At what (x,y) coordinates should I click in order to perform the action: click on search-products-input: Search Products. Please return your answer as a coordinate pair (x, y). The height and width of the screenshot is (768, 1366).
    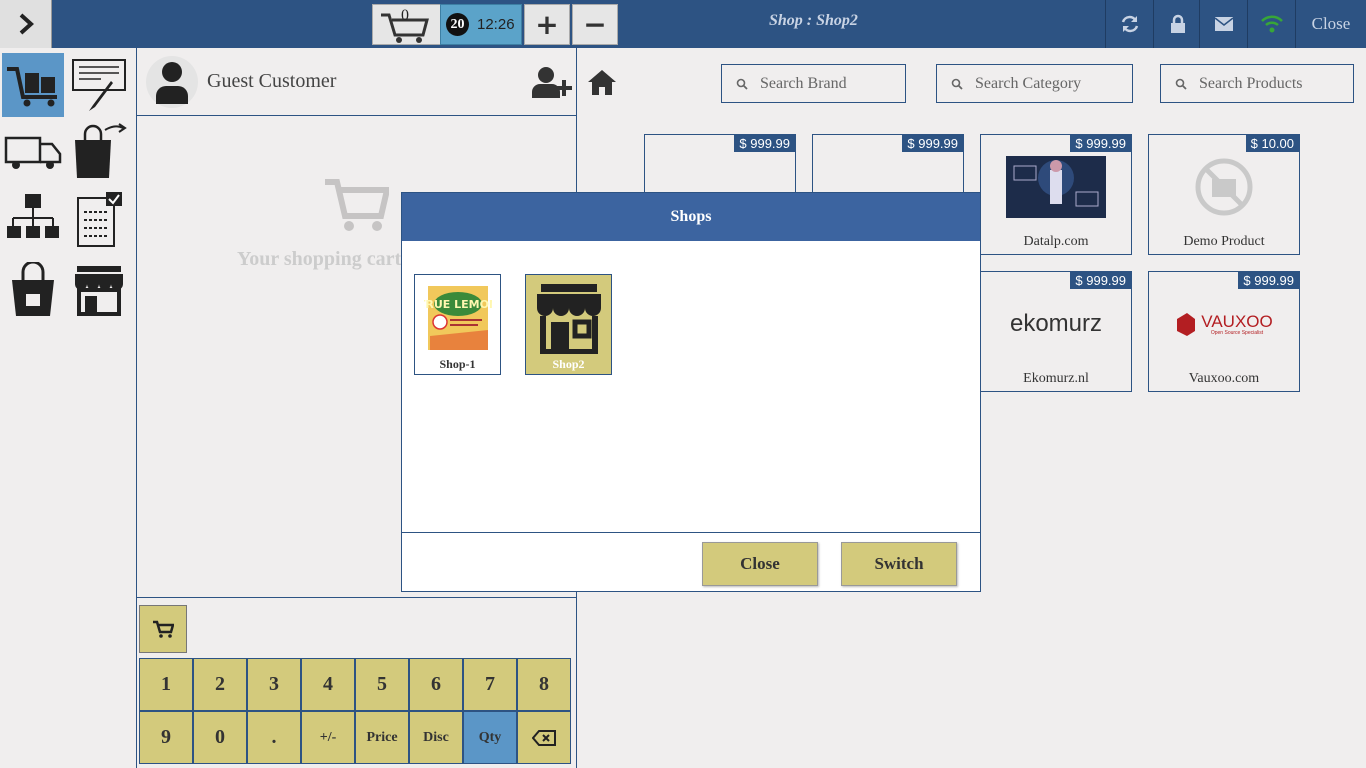
    Looking at the image, I should click on (1257, 83).